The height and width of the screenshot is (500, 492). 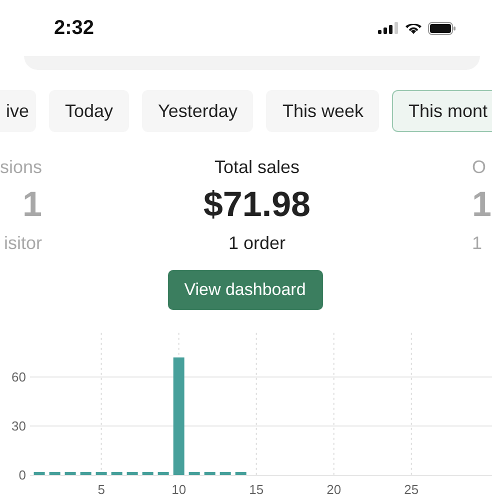 I want to click on y-axis-label: 30, so click(x=19, y=426).